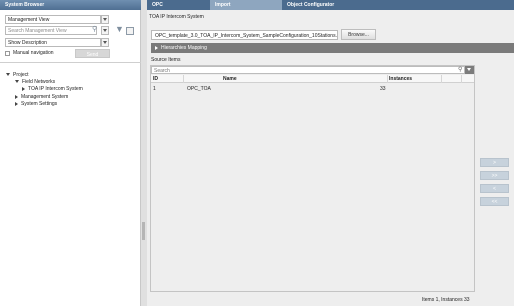 The width and height of the screenshot is (514, 306). Describe the element at coordinates (166, 60) in the screenshot. I see `source-items-label: Source Items` at that location.